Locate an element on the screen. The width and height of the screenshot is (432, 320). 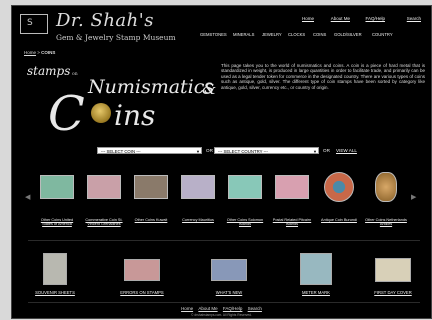
select-country-value: --- SELECT COUNTRY --- is located at coordinates (243, 151).